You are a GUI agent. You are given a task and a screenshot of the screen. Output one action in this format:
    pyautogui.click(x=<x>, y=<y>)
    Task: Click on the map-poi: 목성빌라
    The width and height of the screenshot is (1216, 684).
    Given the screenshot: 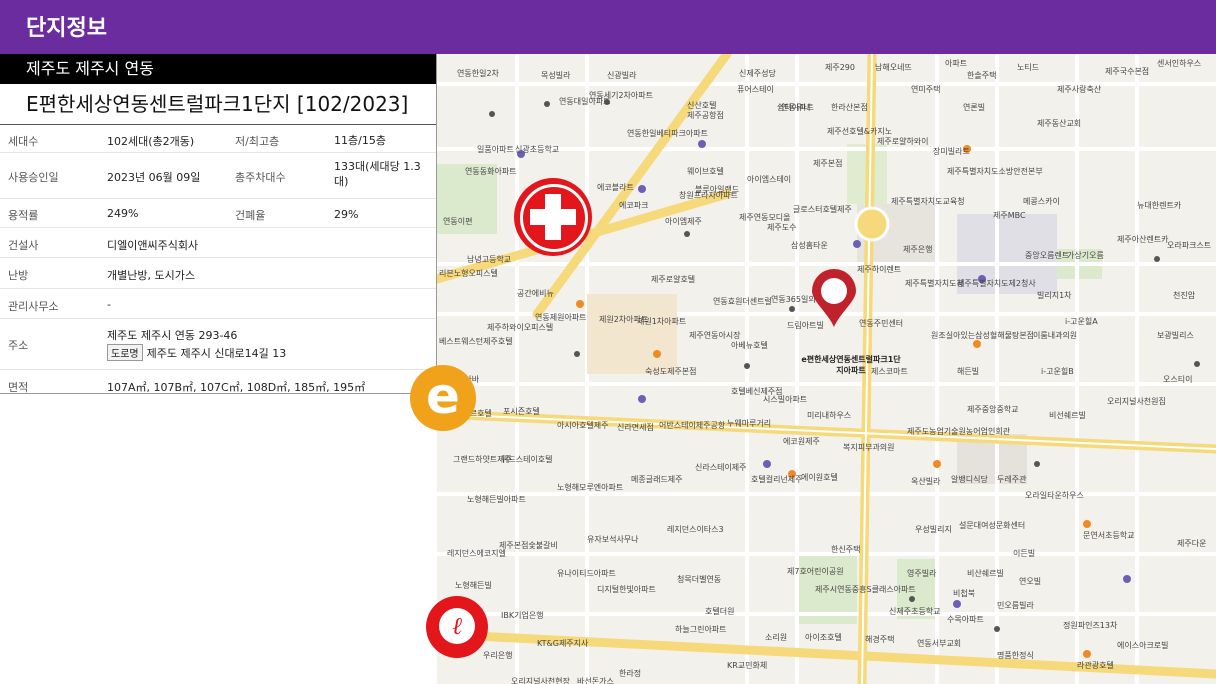 What is the action you would take?
    pyautogui.click(x=555, y=75)
    